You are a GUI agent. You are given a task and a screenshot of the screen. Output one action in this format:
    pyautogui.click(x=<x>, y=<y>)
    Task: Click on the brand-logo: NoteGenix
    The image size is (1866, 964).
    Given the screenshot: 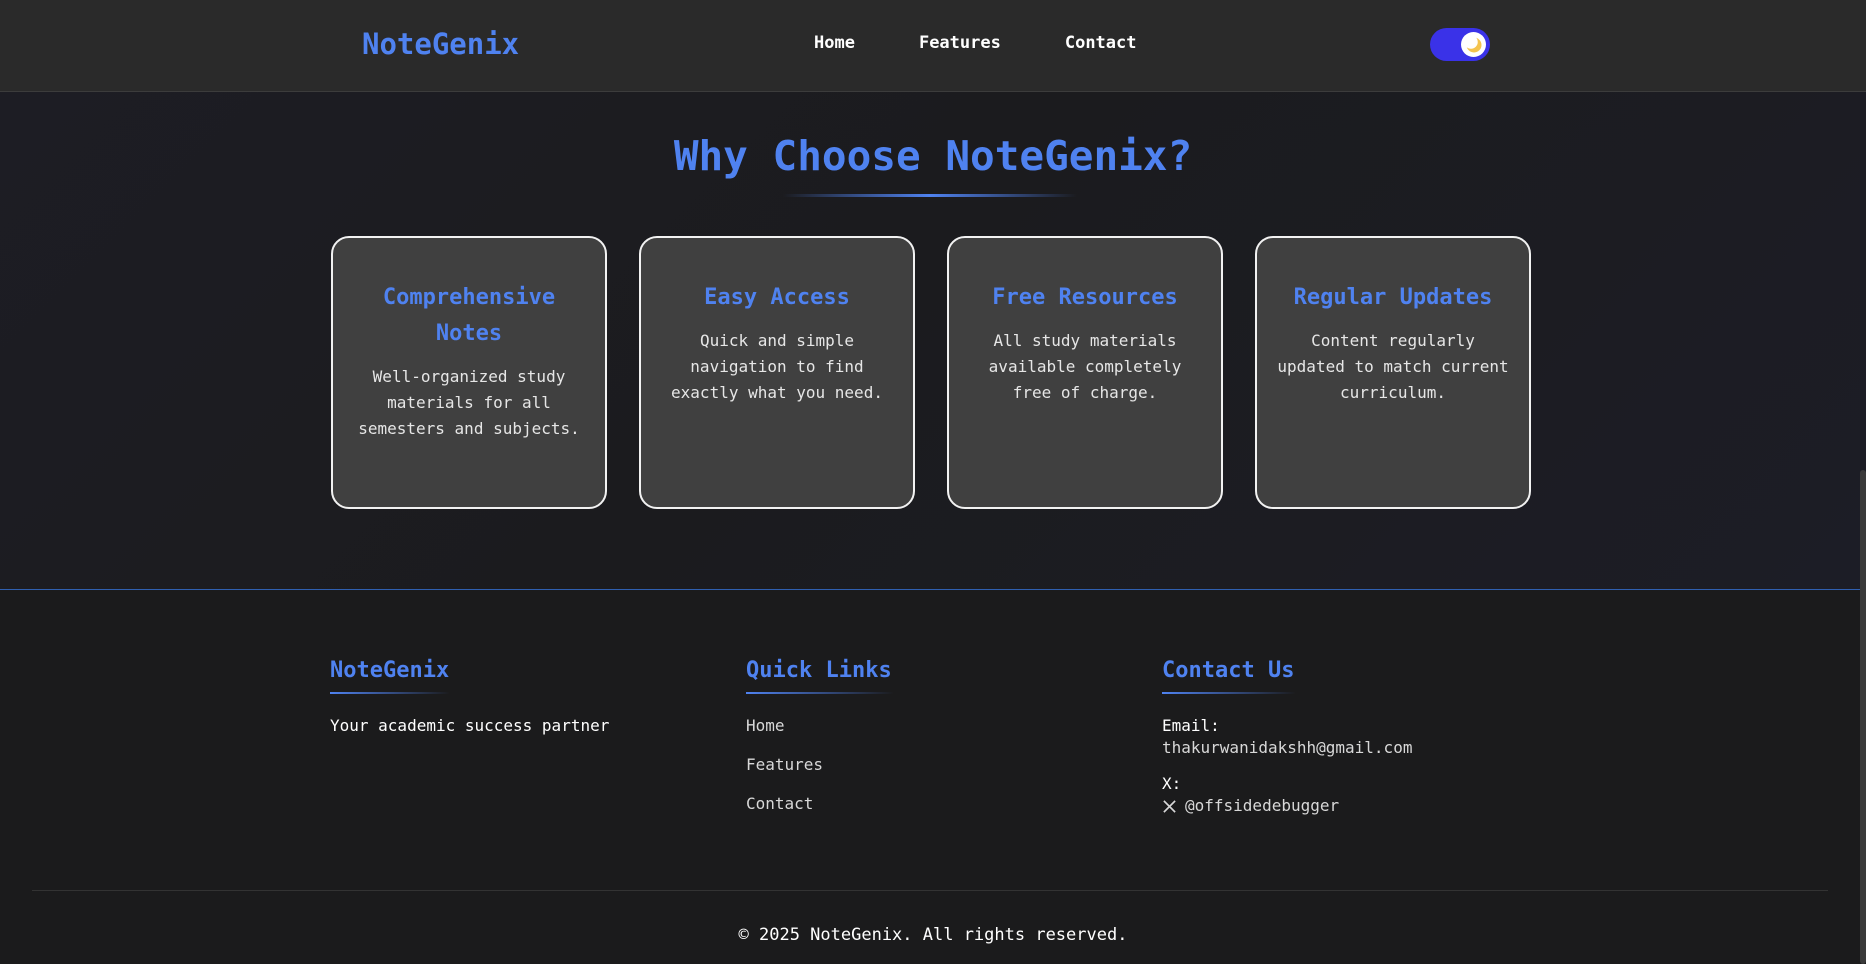 What is the action you would take?
    pyautogui.click(x=440, y=44)
    